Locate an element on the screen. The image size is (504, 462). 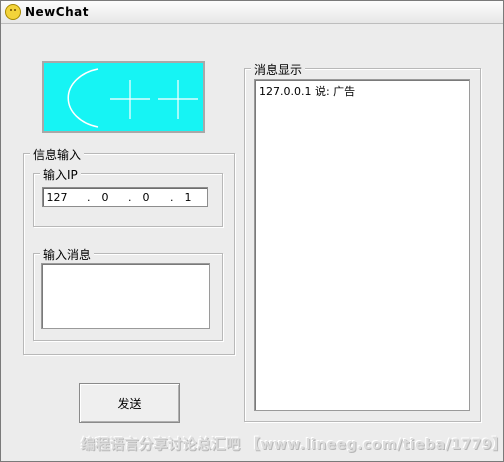
message-group-title: 输入消息 is located at coordinates (67, 254).